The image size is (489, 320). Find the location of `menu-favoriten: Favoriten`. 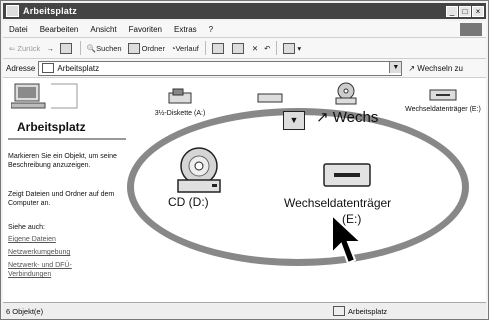

menu-favoriten: Favoriten is located at coordinates (145, 29).